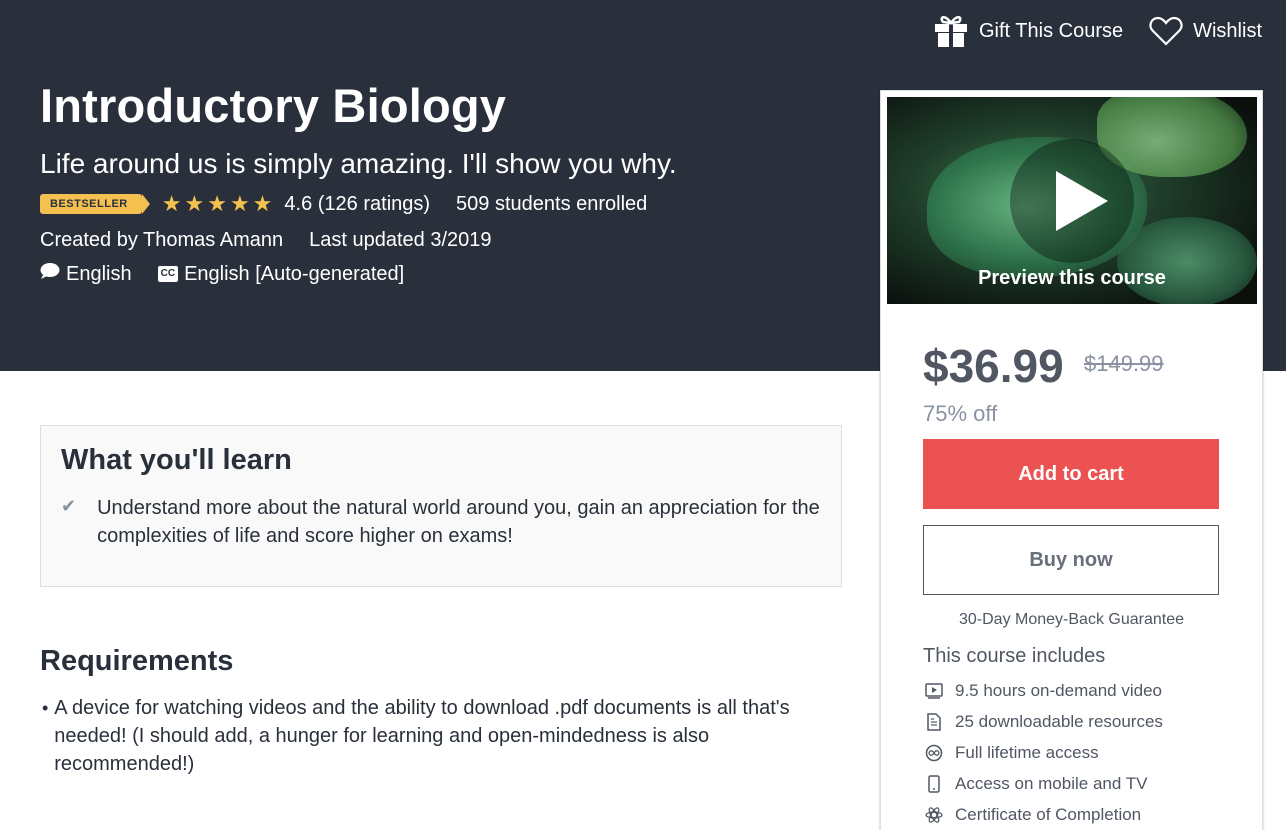 Image resolution: width=1286 pixels, height=830 pixels. I want to click on wishlist-label: Wishlist, so click(1227, 30).